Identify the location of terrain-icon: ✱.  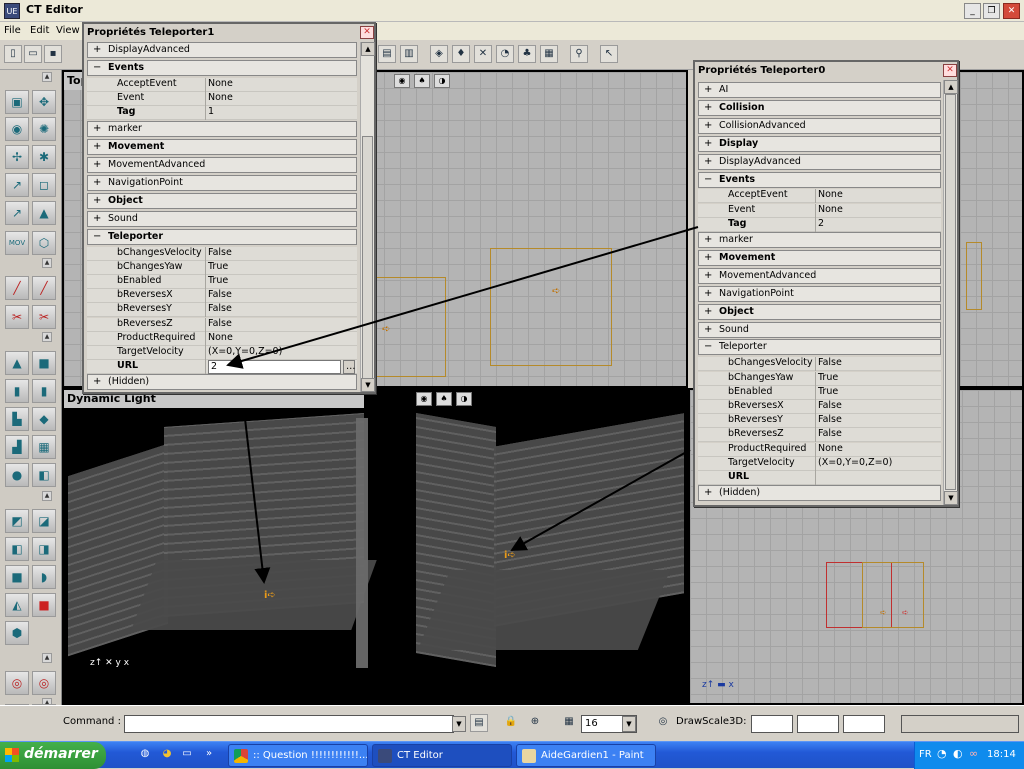
(44, 157).